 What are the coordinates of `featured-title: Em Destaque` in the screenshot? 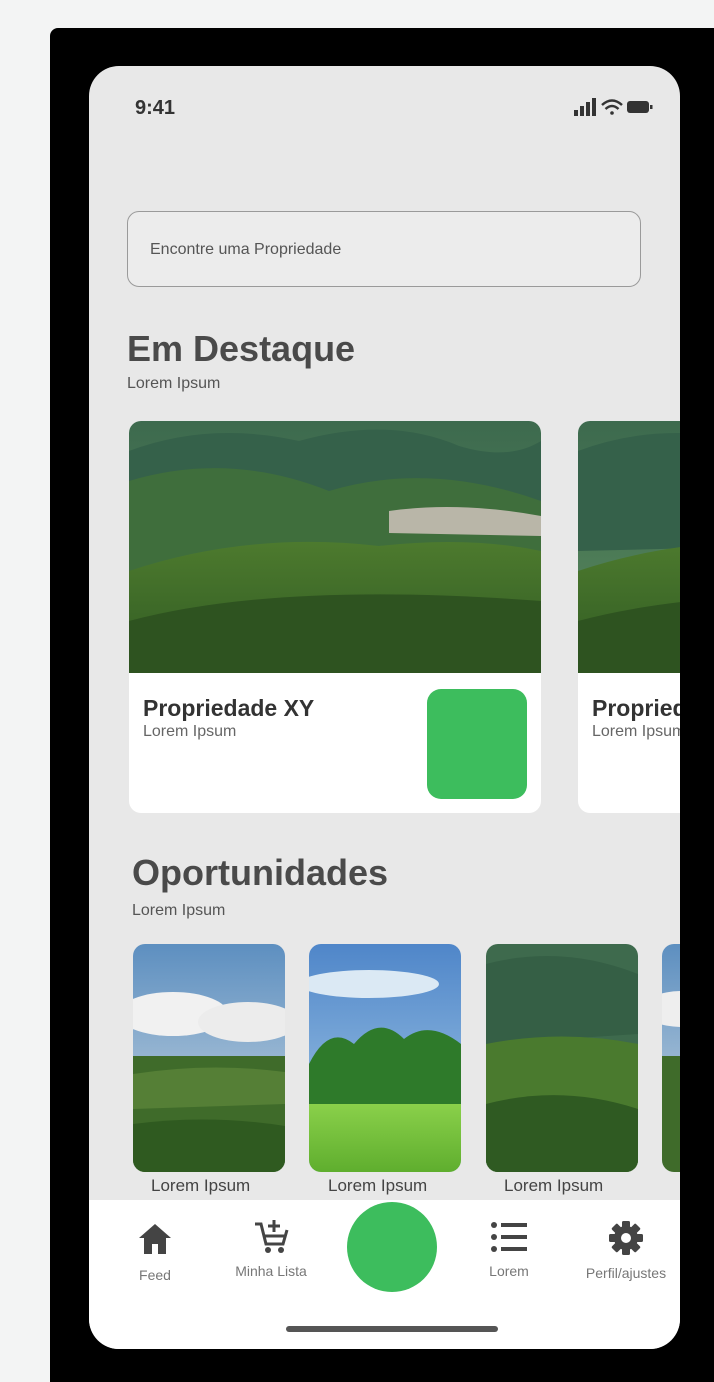 It's located at (241, 348).